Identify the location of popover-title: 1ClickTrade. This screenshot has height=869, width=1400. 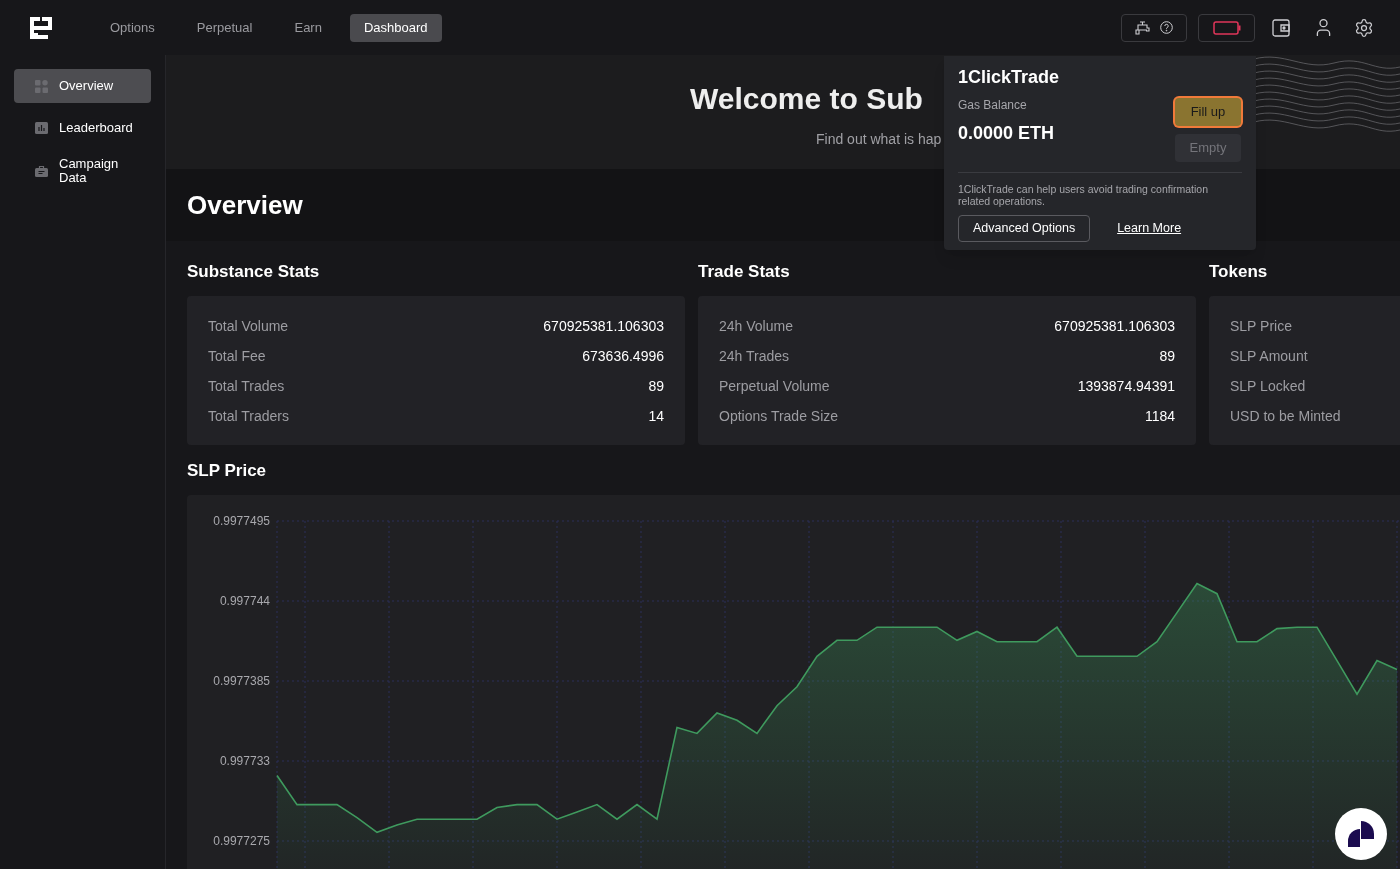
(1009, 77).